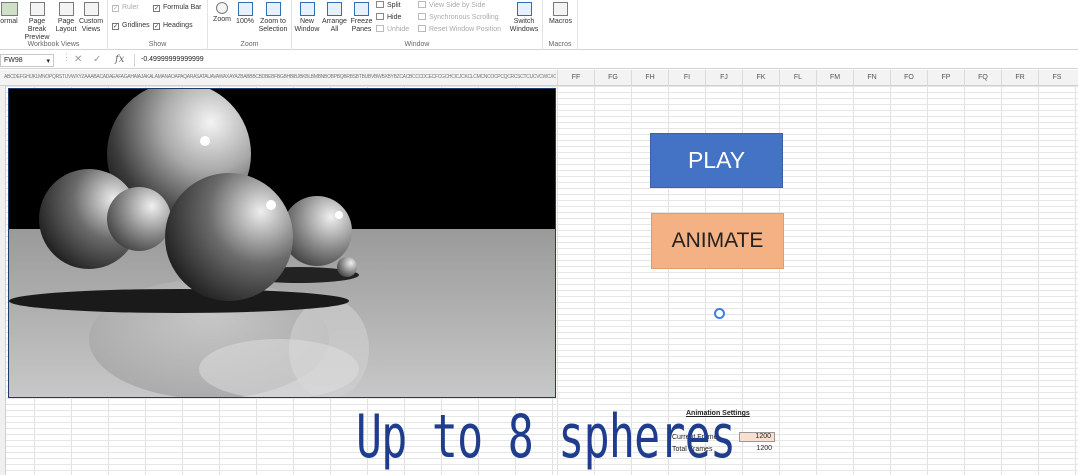 This screenshot has width=1078, height=475. What do you see at coordinates (361, 9) in the screenshot?
I see `freeze-panes-icon` at bounding box center [361, 9].